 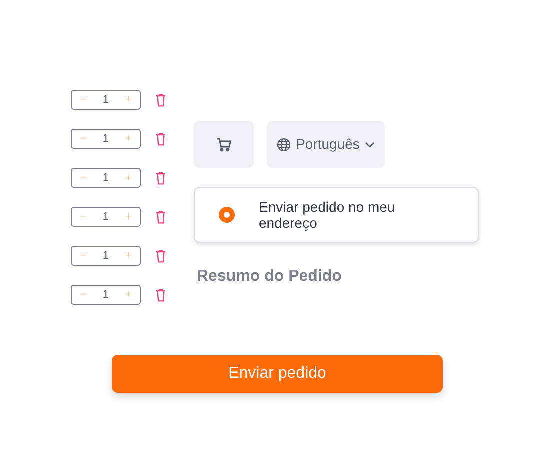 I want to click on submit-button: Enviar pedido, so click(x=277, y=374).